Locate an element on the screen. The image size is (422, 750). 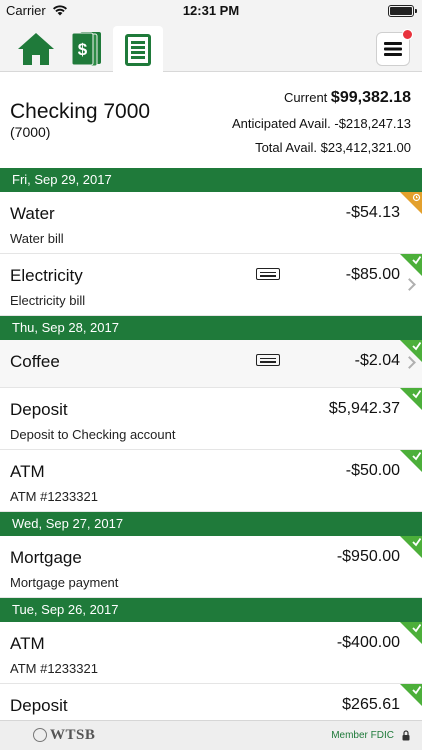
transaction-subtitle: Mortgage payment is located at coordinates (64, 582).